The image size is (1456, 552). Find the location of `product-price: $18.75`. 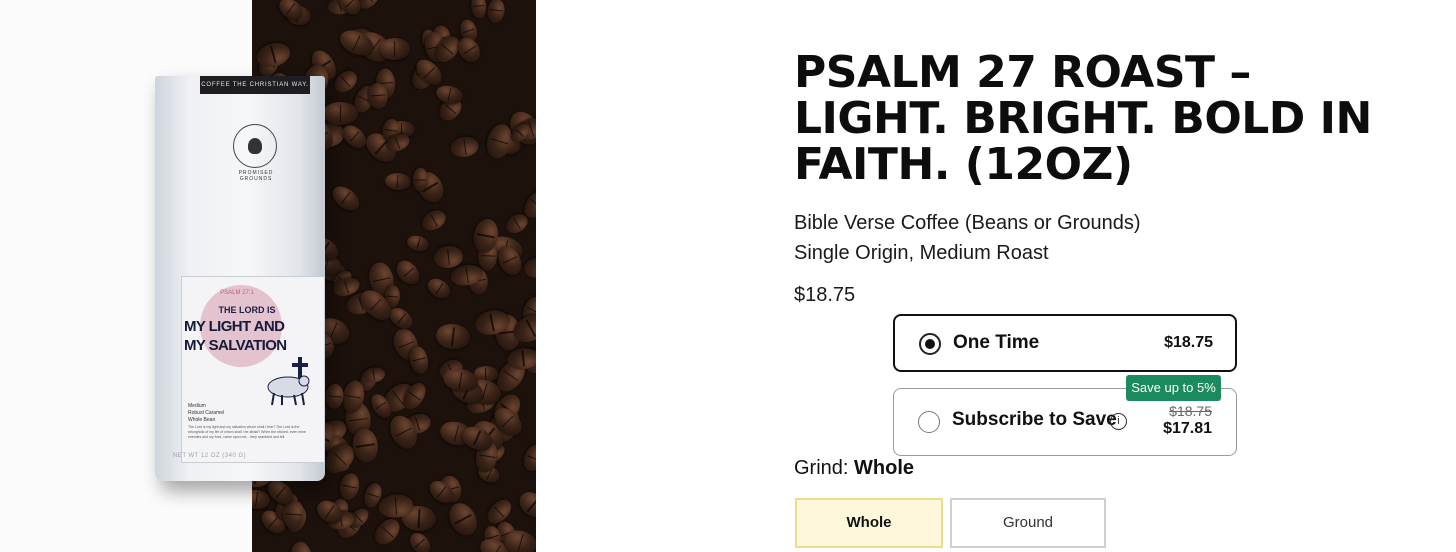

product-price: $18.75 is located at coordinates (825, 295).